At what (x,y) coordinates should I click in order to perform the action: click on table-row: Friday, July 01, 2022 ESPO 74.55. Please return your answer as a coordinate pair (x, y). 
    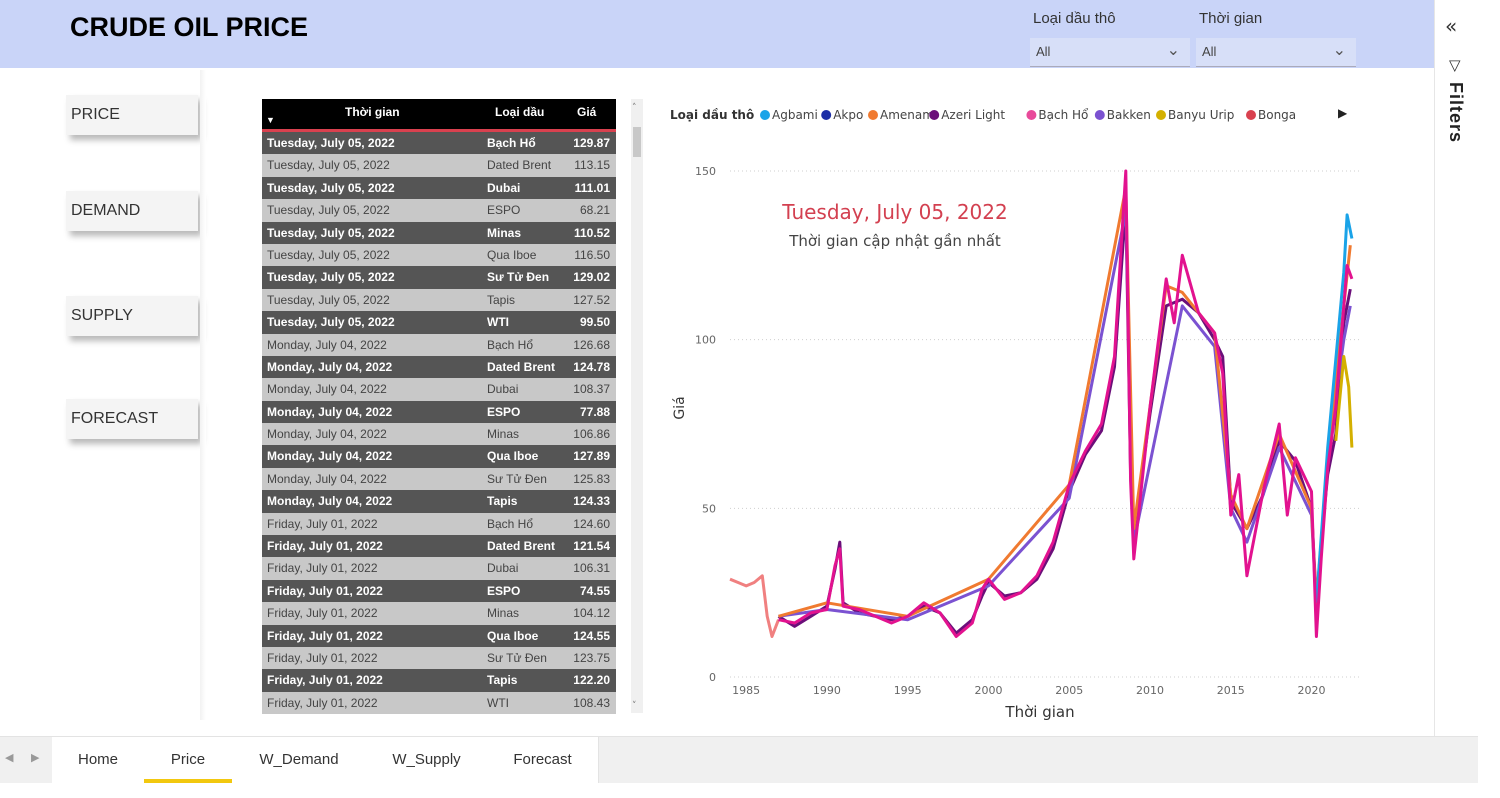
    Looking at the image, I should click on (439, 591).